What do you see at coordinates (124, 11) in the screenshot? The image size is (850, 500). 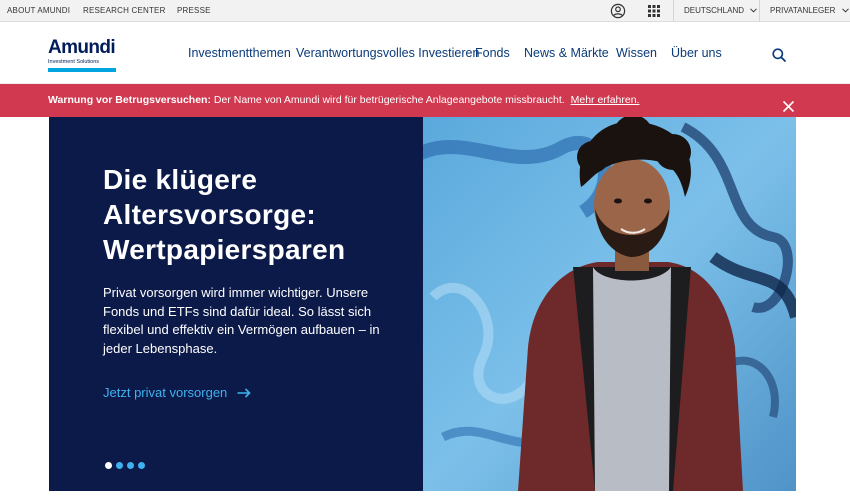 I see `research-center-link: RESEARCH CENTER` at bounding box center [124, 11].